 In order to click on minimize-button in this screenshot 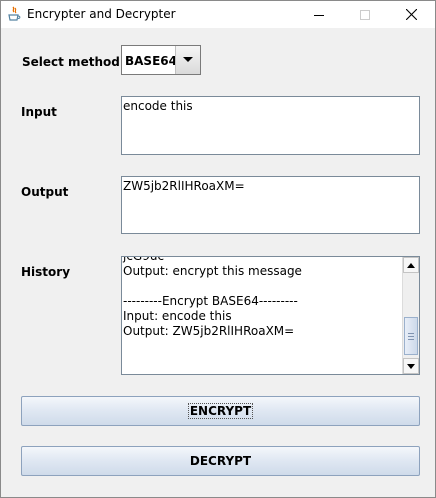, I will do `click(319, 14)`.